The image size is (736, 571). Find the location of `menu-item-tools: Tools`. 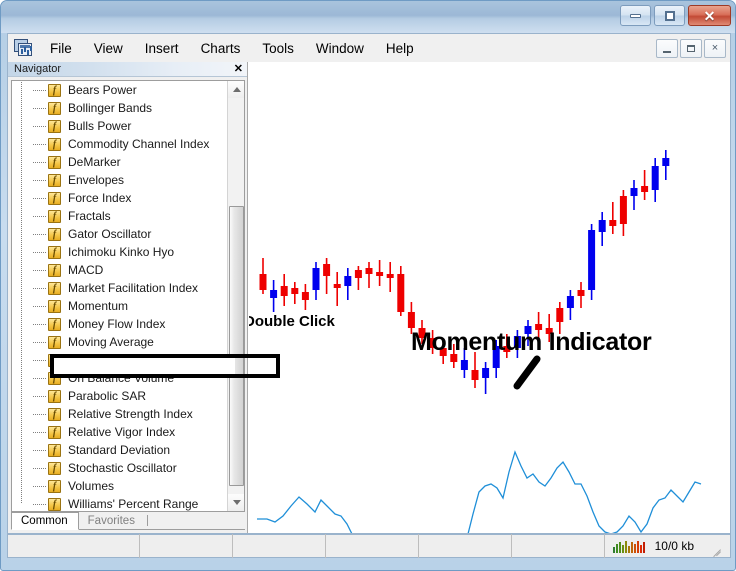

menu-item-tools: Tools is located at coordinates (278, 48).